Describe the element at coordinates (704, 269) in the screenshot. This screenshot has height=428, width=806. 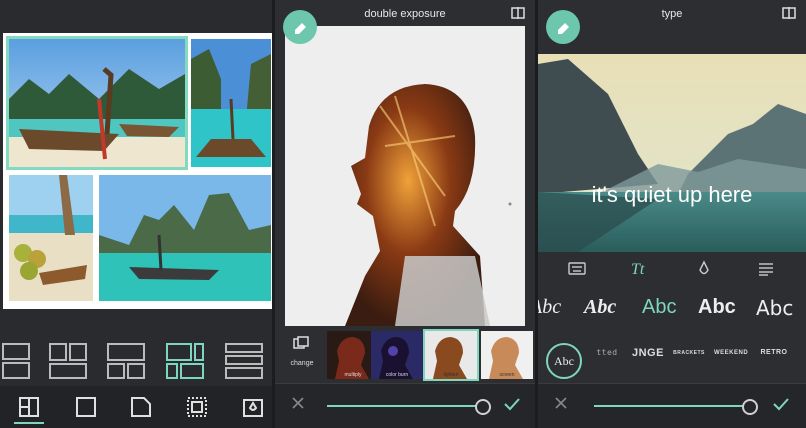
I see `color-drop-icon` at that location.